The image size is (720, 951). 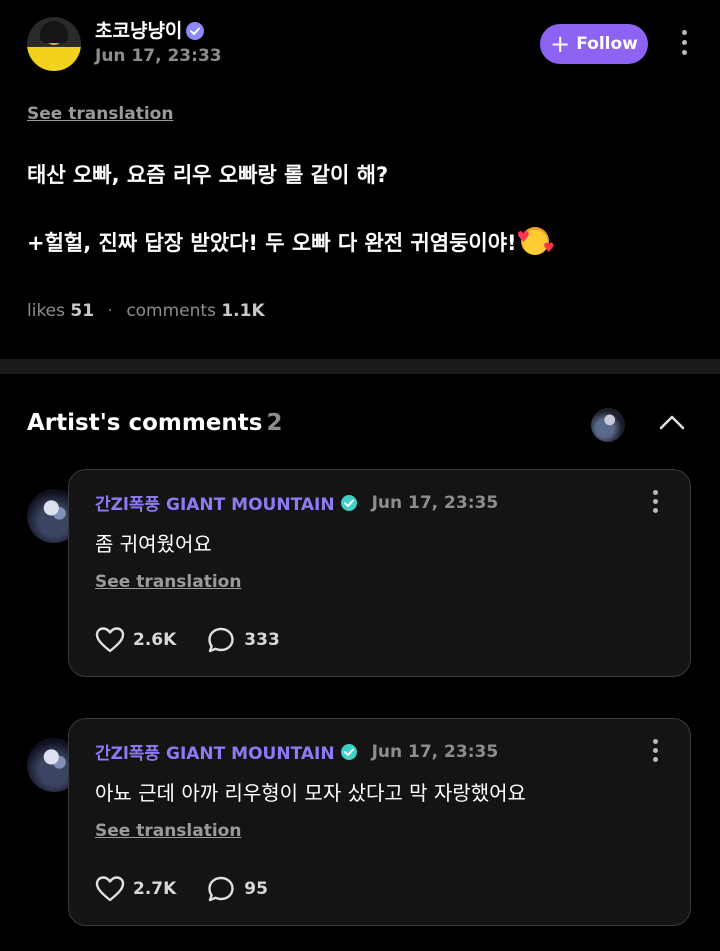 What do you see at coordinates (274, 423) in the screenshot?
I see `artist-comments-count: 2` at bounding box center [274, 423].